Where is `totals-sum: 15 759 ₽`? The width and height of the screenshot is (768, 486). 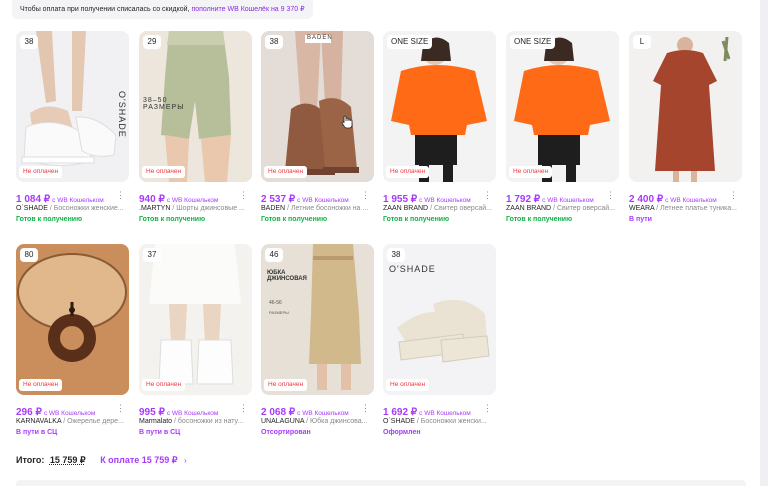
totals-sum: 15 759 ₽ is located at coordinates (68, 460).